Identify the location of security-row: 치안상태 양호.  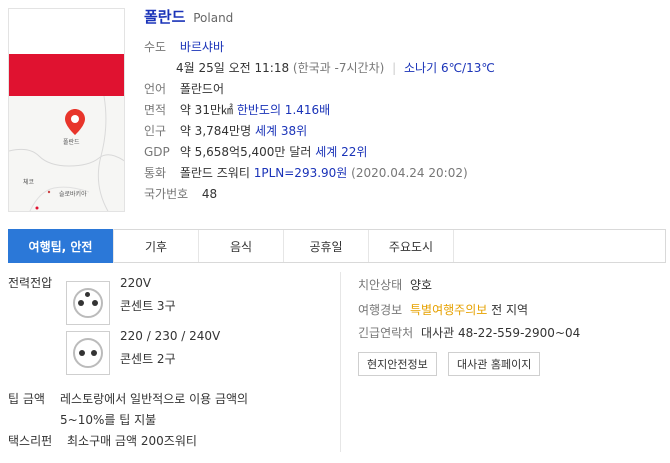
(395, 284).